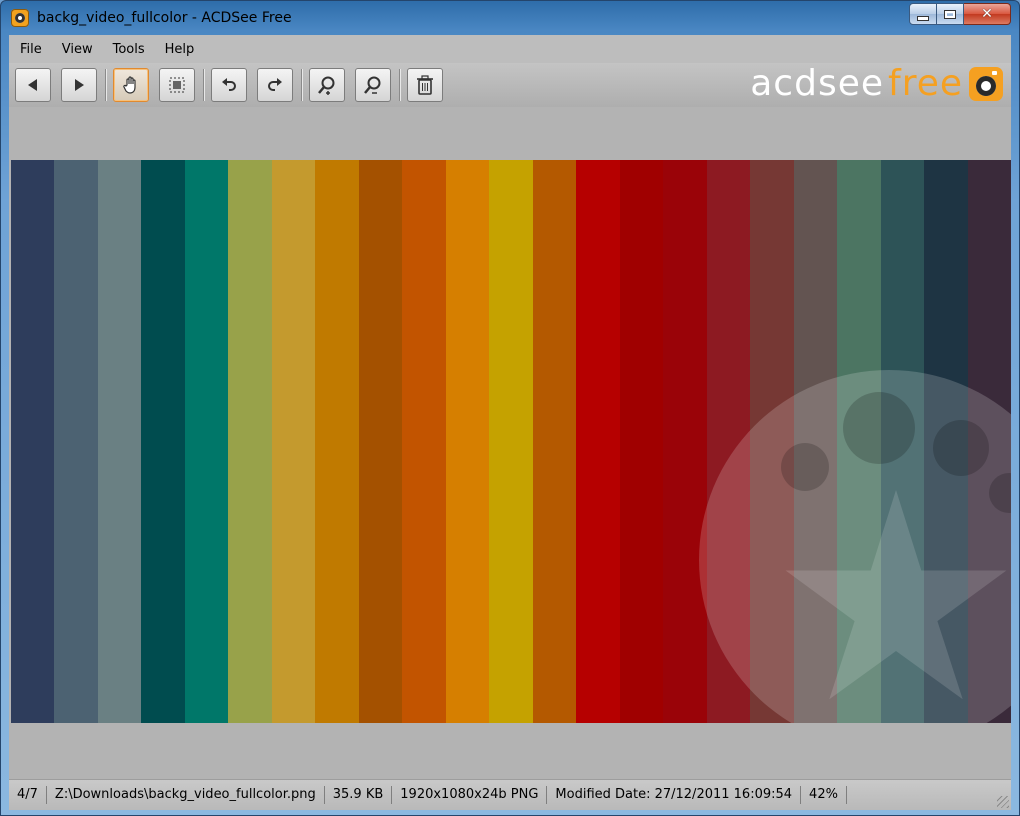 This screenshot has width=1020, height=816. Describe the element at coordinates (510, 18) in the screenshot. I see `title-bar: backg_video_fullcolor - ACDSee Free ✕` at that location.